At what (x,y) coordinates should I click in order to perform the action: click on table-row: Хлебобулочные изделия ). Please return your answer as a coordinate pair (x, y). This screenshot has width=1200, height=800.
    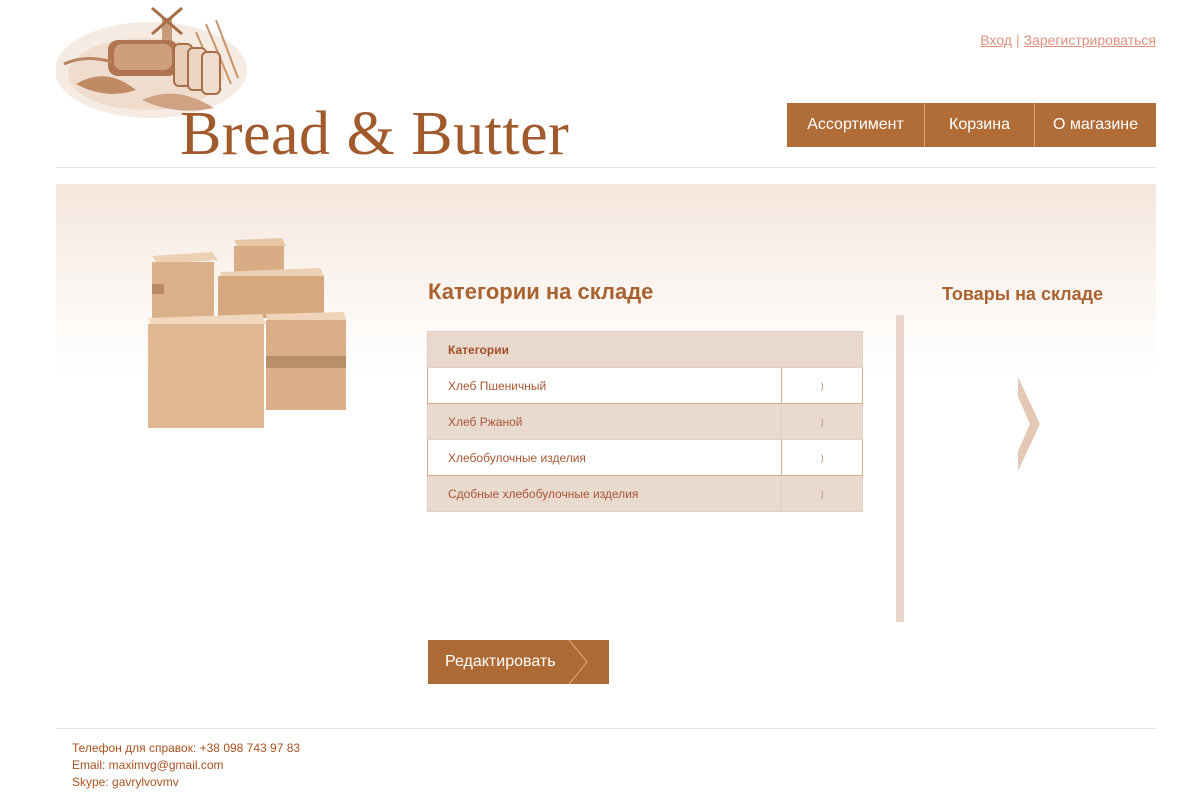
    Looking at the image, I should click on (644, 457).